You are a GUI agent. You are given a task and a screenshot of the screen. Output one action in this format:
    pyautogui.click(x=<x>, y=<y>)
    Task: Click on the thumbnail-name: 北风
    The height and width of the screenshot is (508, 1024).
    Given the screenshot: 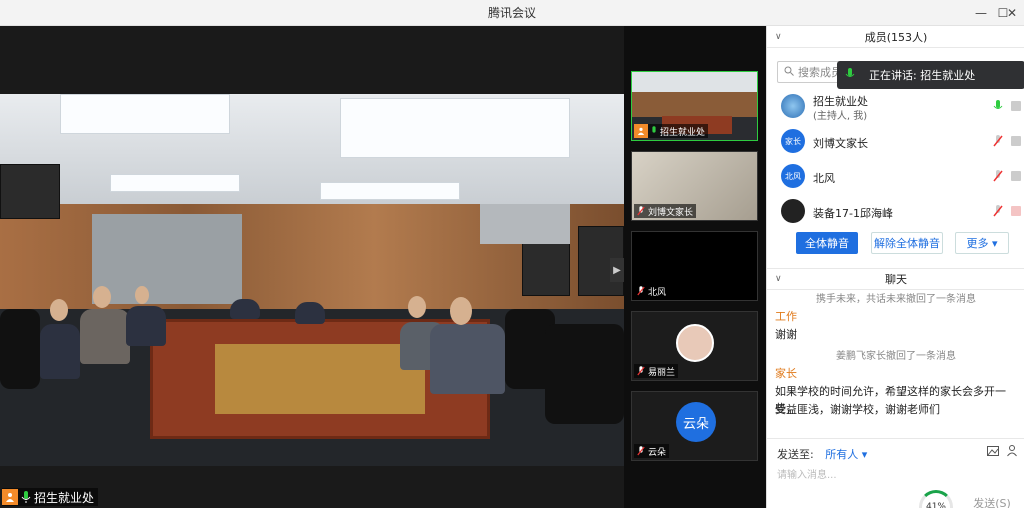 What is the action you would take?
    pyautogui.click(x=657, y=292)
    